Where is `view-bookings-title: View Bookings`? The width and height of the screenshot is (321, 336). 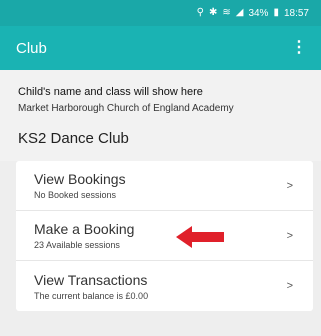 view-bookings-title: View Bookings is located at coordinates (80, 179).